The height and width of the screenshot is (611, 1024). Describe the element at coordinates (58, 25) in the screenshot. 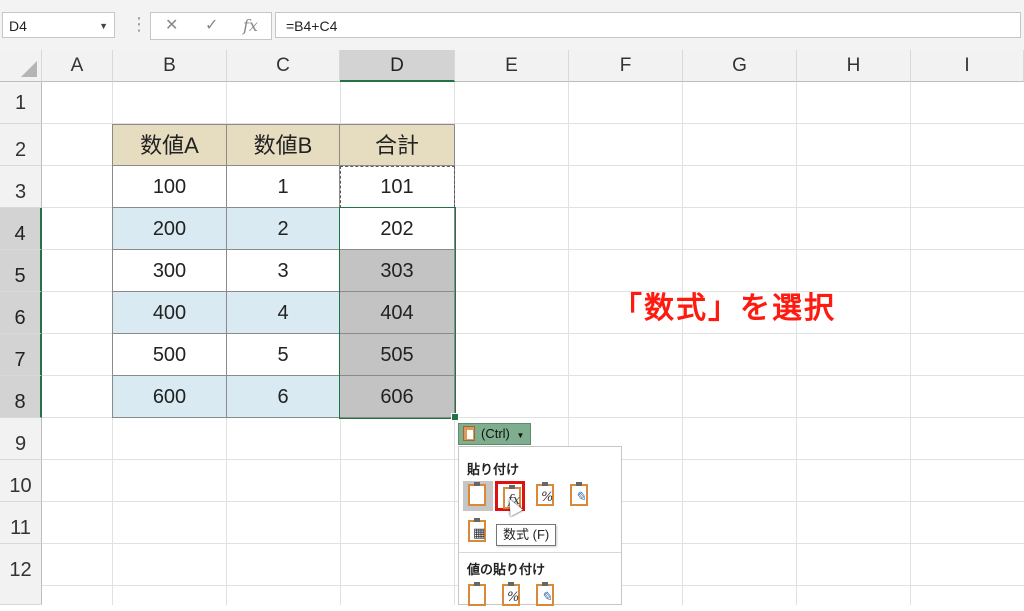

I see `name-box: D4 ▼` at that location.